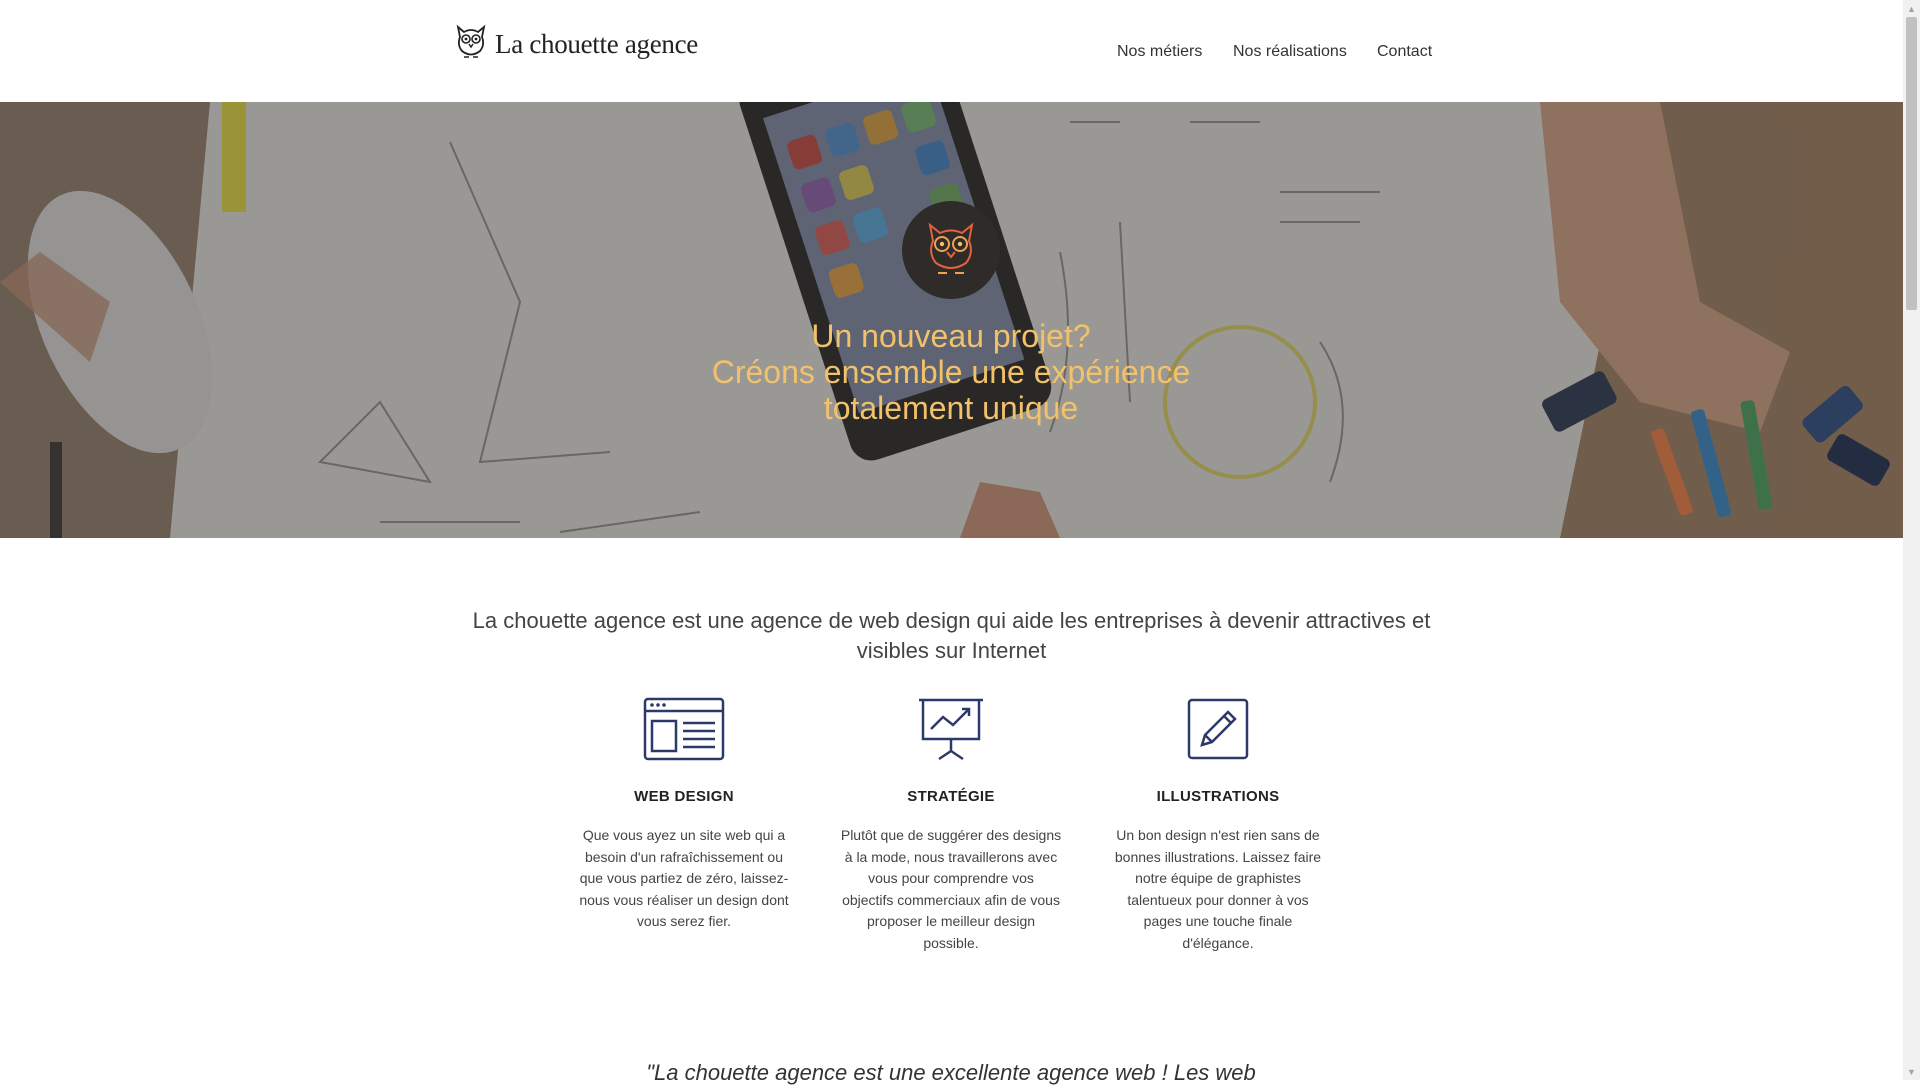 This screenshot has width=1920, height=1086. Describe the element at coordinates (1911, 8) in the screenshot. I see `scroll-up-arrow-icon: ▲` at that location.